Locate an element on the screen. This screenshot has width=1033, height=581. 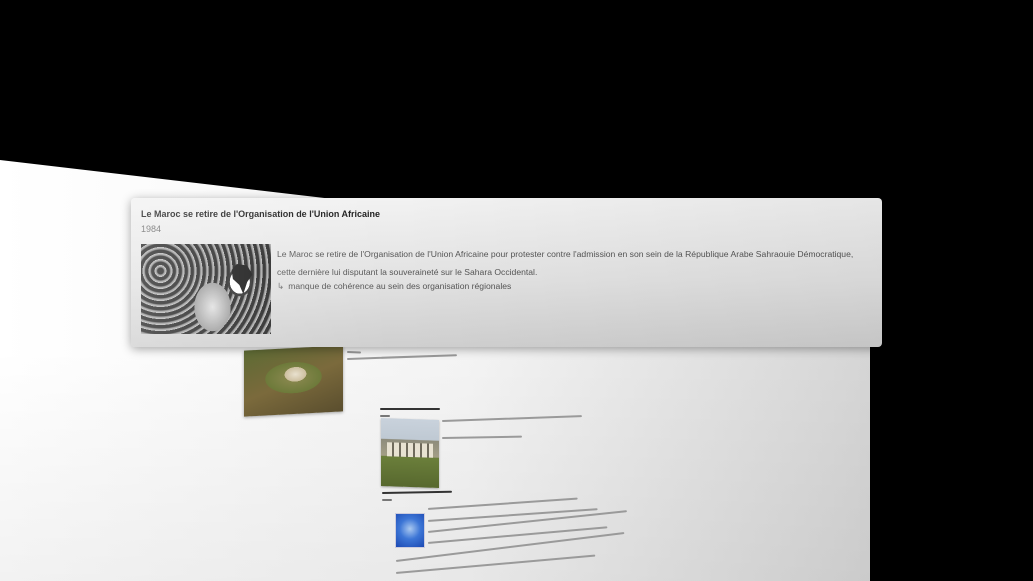
oau-poster-image is located at coordinates (206, 289).